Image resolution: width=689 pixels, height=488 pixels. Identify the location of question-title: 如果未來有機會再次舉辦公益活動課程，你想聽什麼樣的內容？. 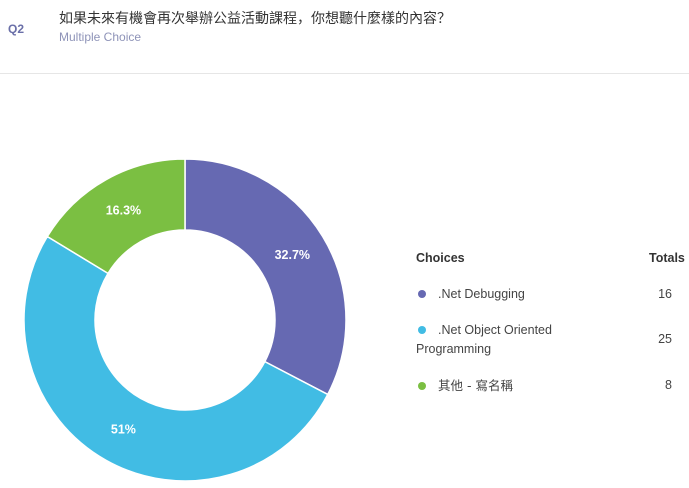
(255, 19).